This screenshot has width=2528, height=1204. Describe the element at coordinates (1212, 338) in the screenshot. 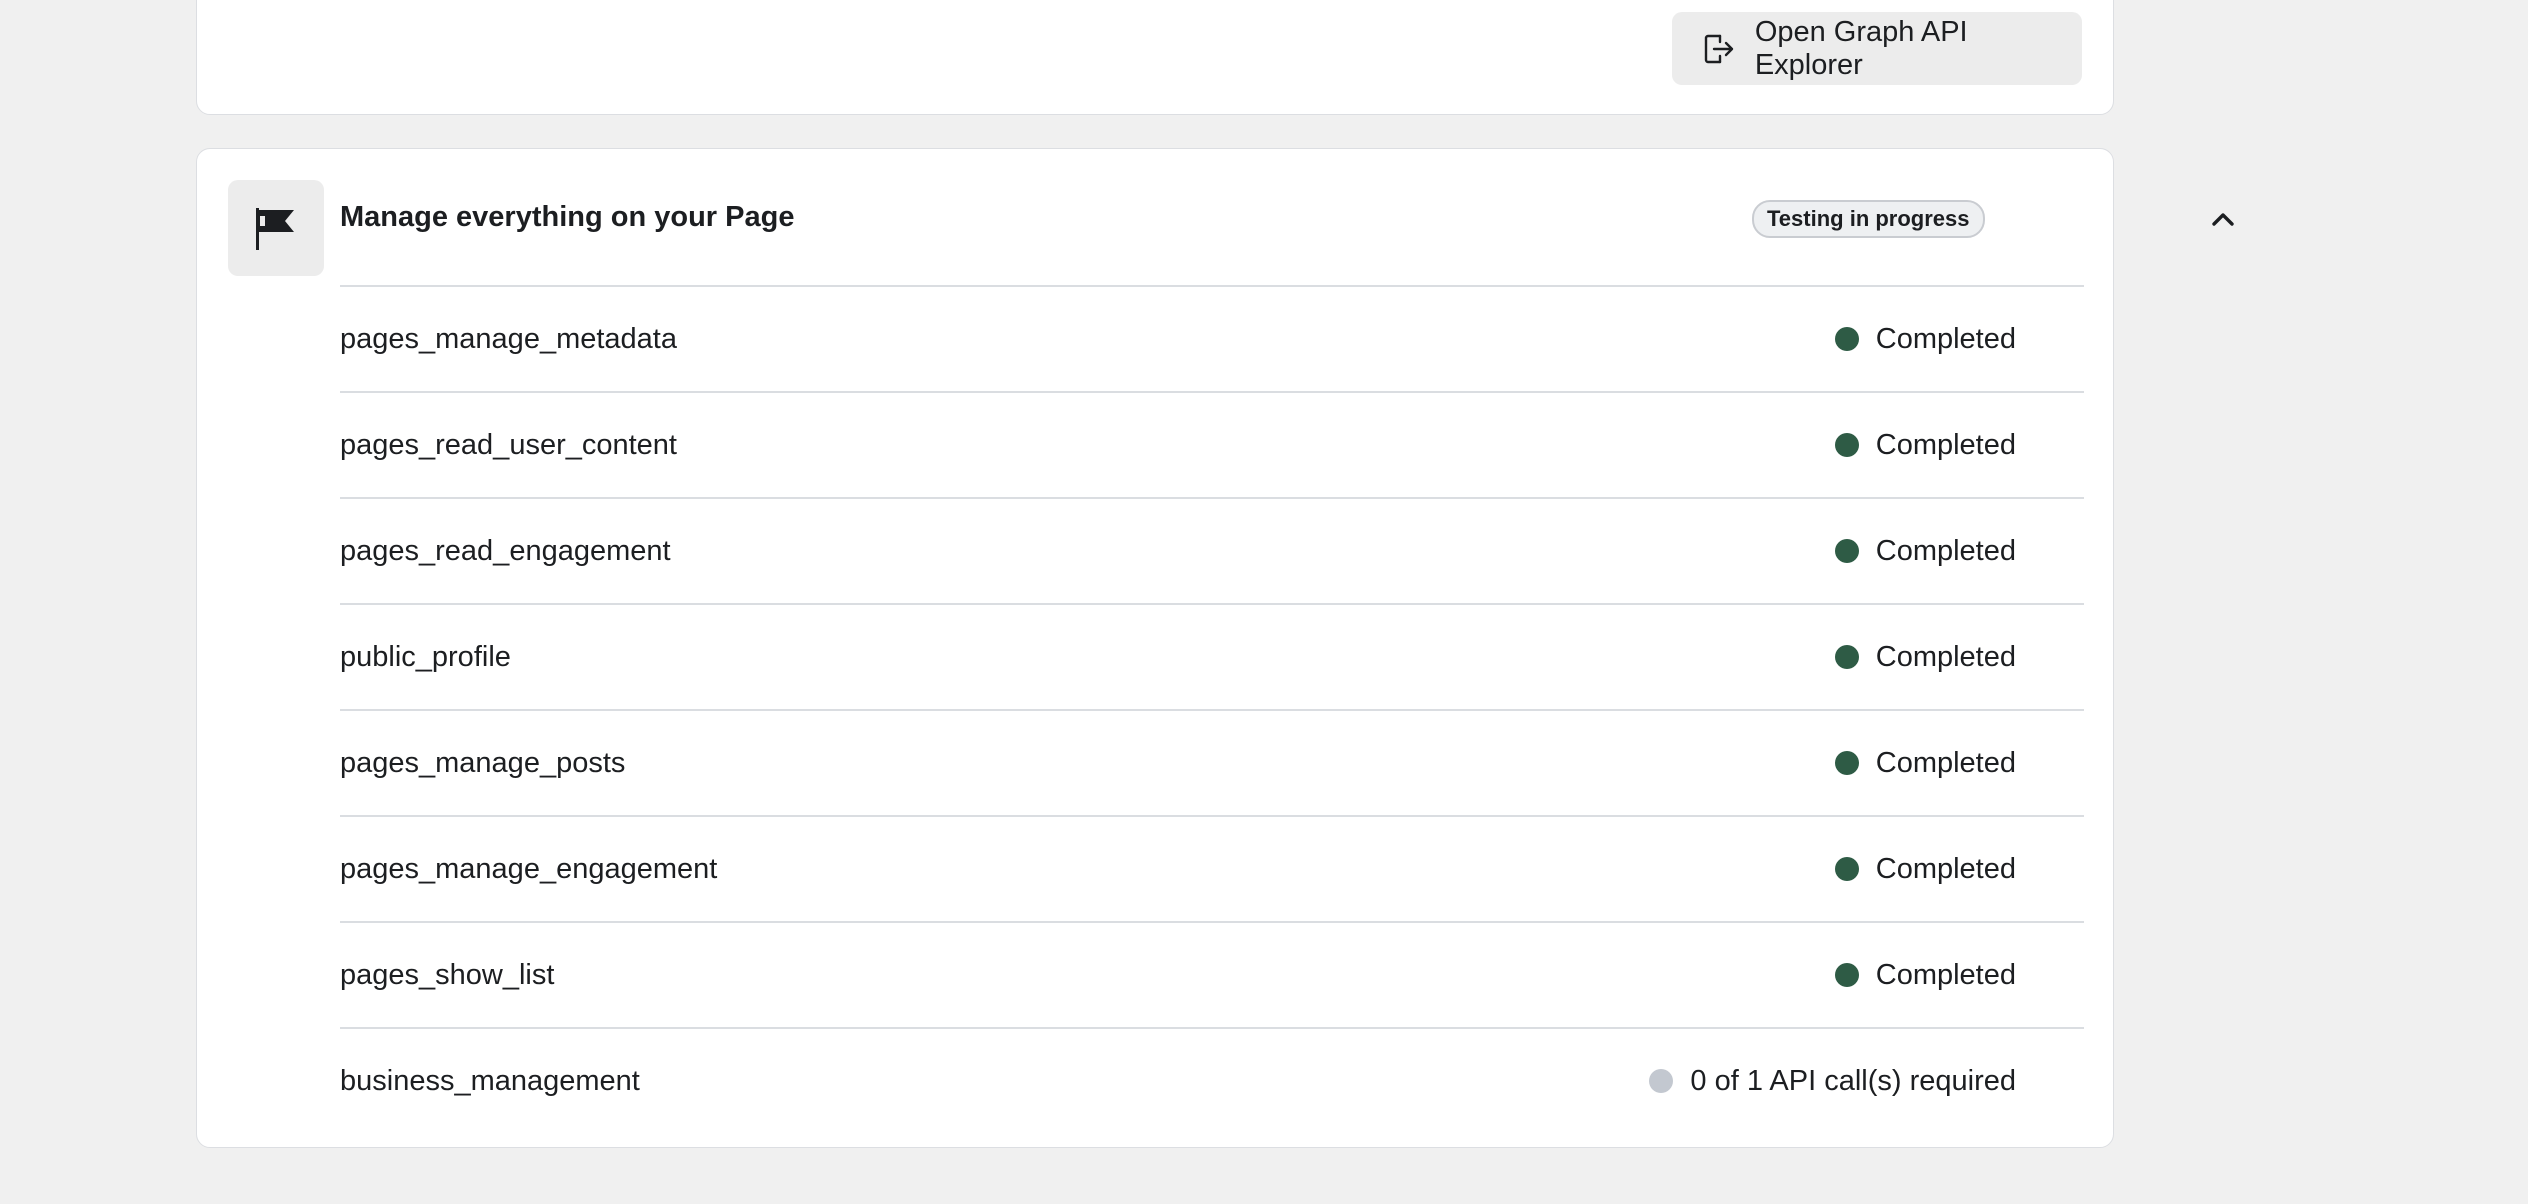

I see `permission-row: pages_manage_metadata Completed` at that location.